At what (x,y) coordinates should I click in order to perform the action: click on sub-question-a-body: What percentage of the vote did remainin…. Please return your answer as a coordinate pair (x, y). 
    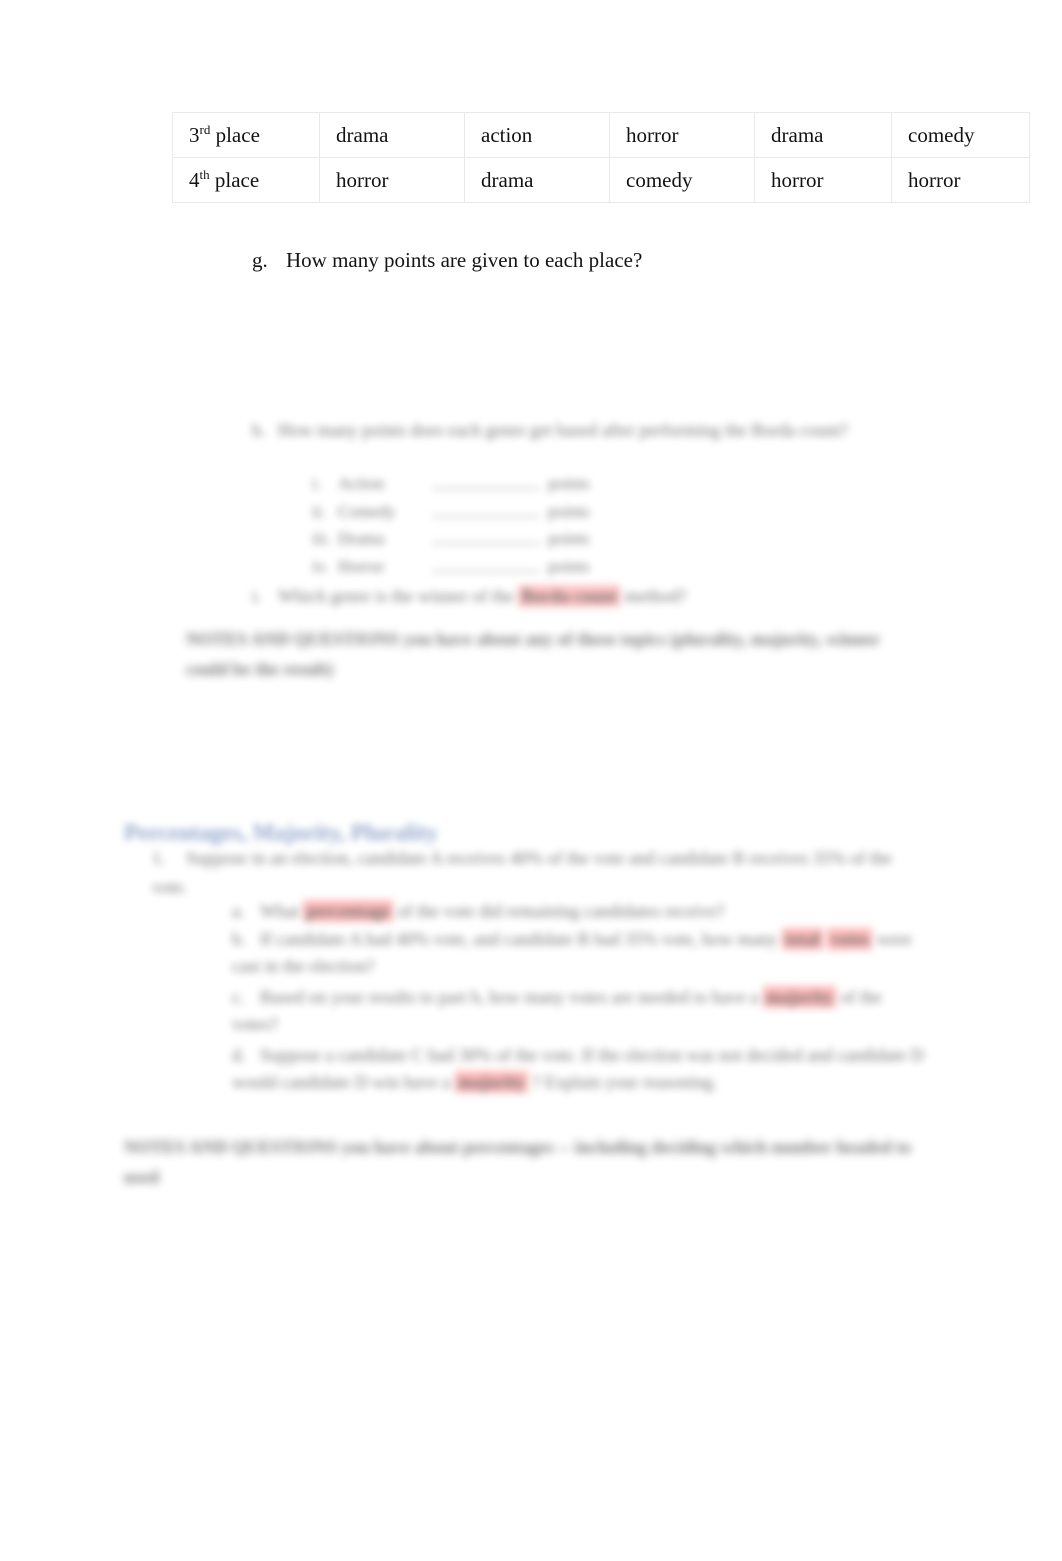
    Looking at the image, I should click on (492, 911).